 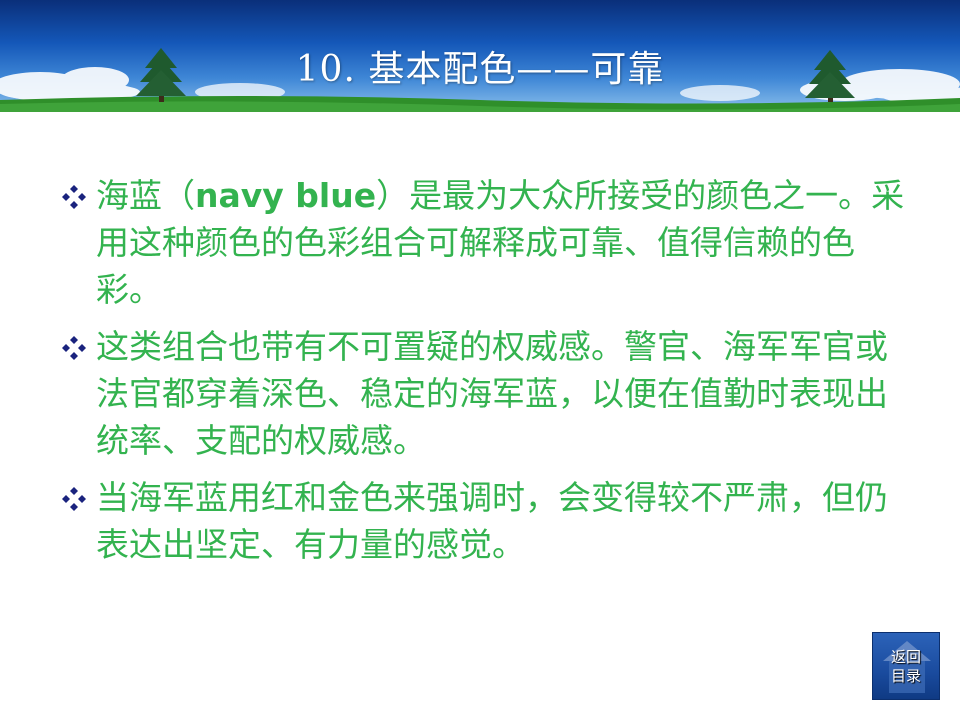 I want to click on return-button-line2: 目录, so click(x=905, y=676).